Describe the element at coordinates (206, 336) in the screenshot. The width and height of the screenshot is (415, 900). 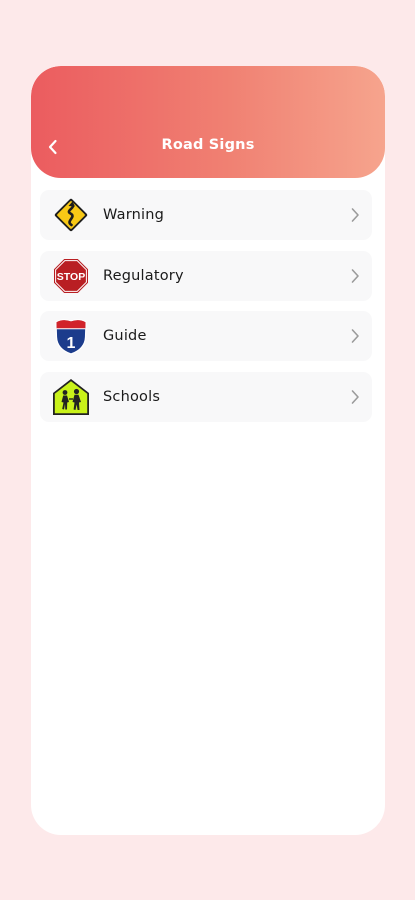
I see `category-item-guide: 1 Guide` at that location.